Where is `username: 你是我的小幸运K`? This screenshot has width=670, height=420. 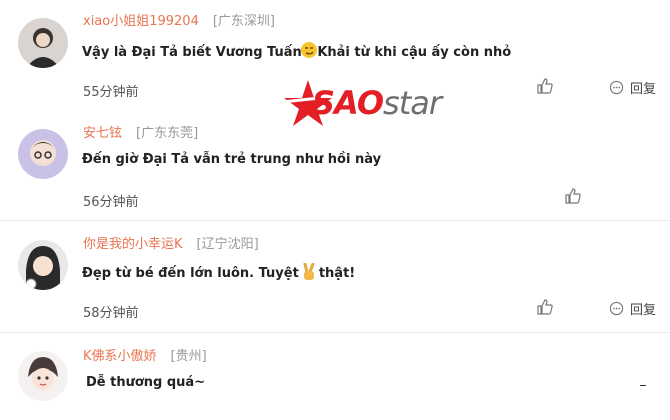 username: 你是我的小幸运K is located at coordinates (133, 244).